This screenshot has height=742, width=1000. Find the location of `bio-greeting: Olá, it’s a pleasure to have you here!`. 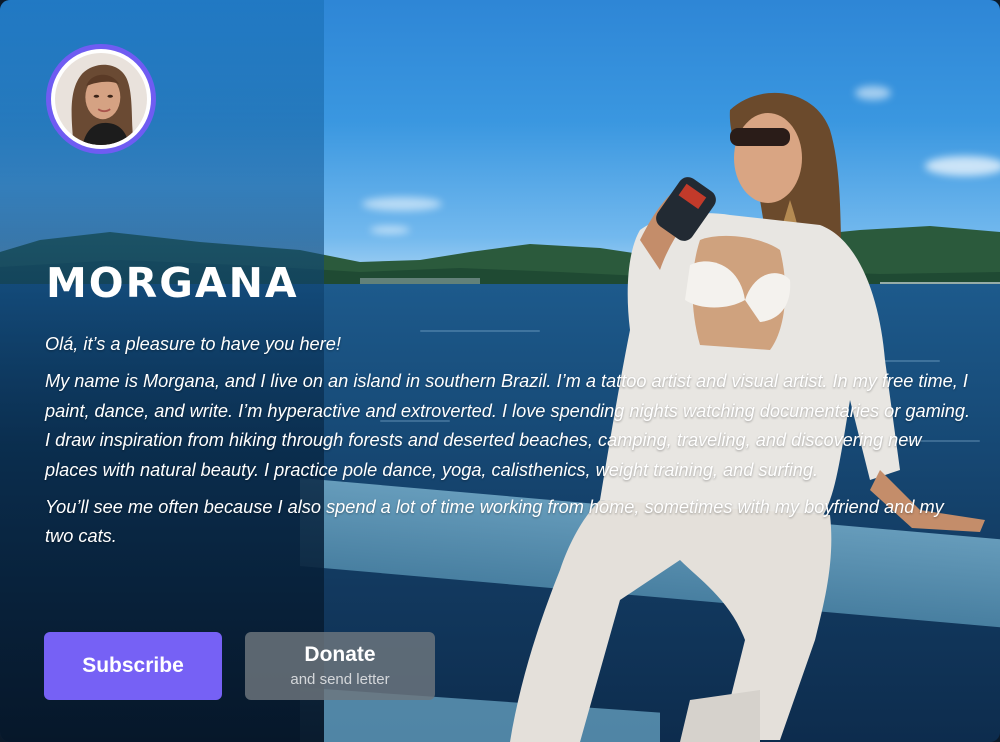

bio-greeting: Olá, it’s a pleasure to have you here! is located at coordinates (193, 344).